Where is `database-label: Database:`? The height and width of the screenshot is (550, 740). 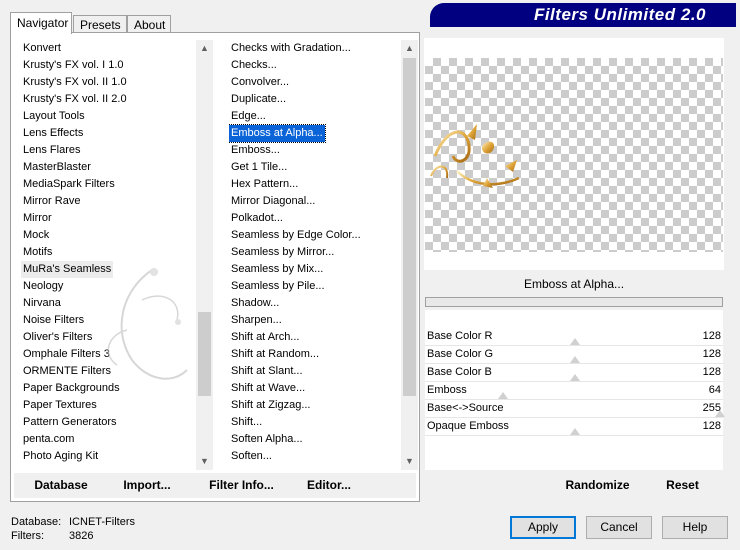
database-label: Database: is located at coordinates (36, 522).